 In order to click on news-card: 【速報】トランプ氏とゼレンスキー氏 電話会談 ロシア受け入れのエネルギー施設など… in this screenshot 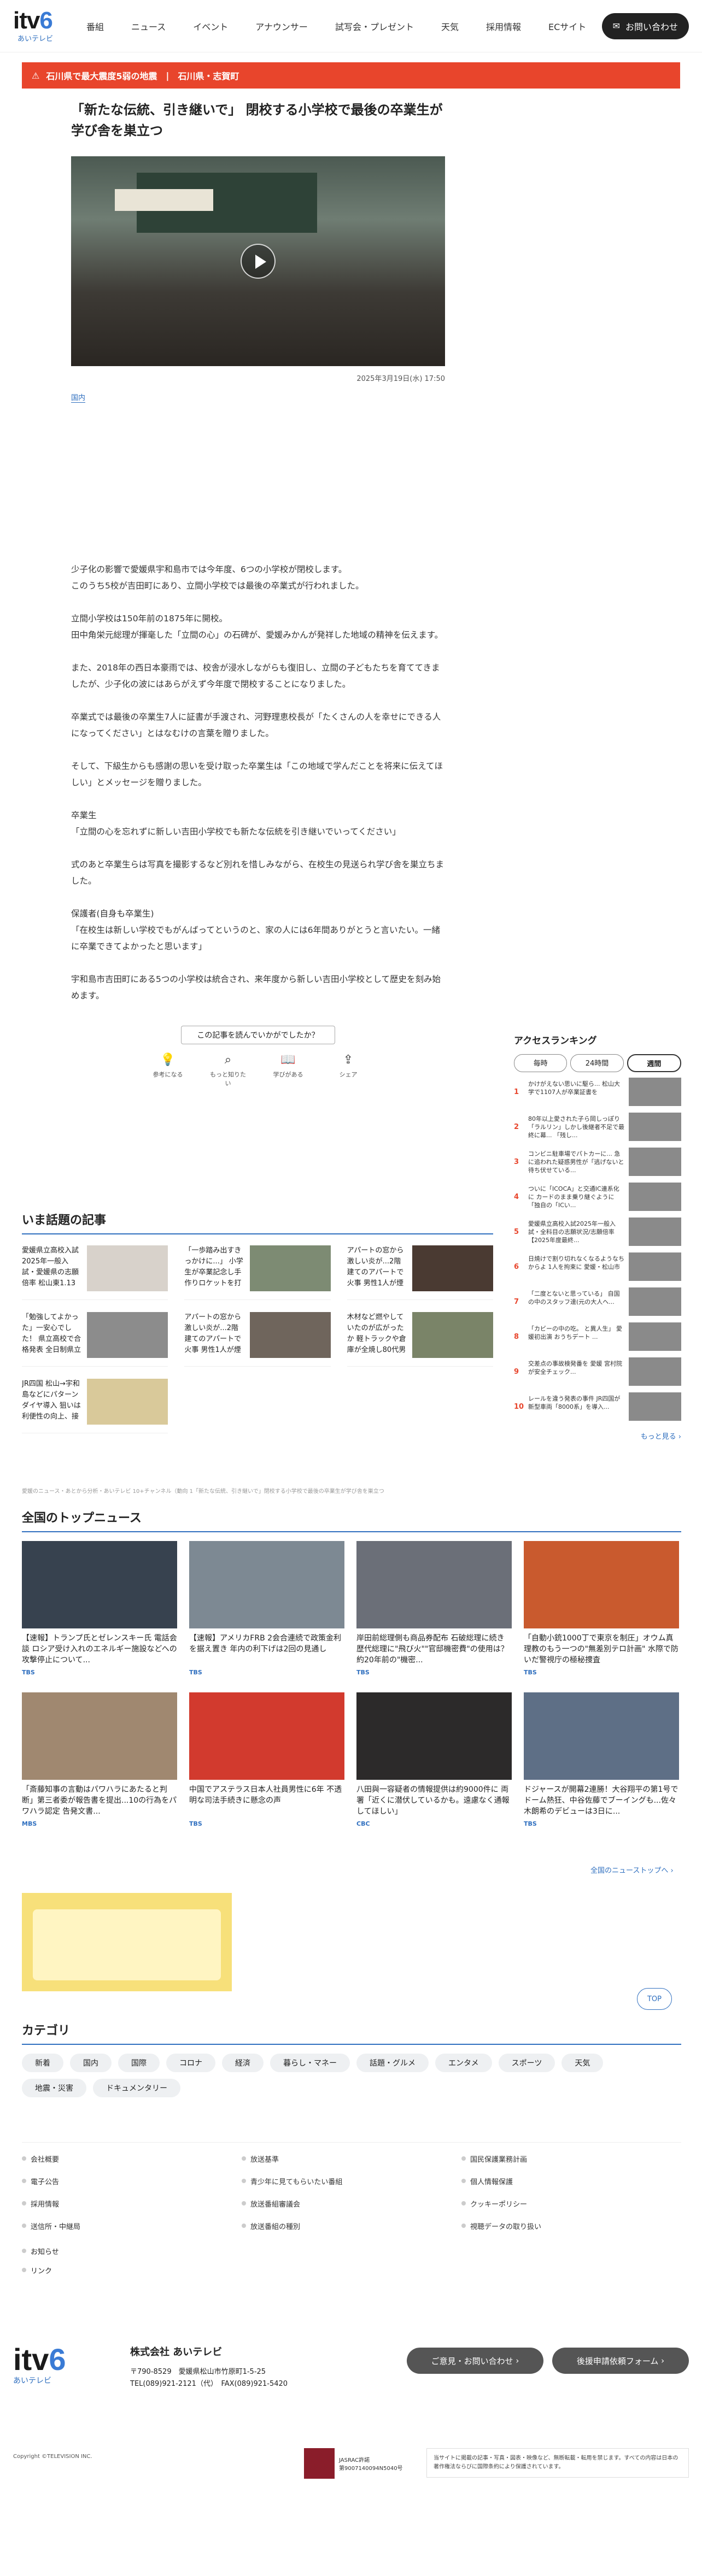, I will do `click(99, 1608)`.